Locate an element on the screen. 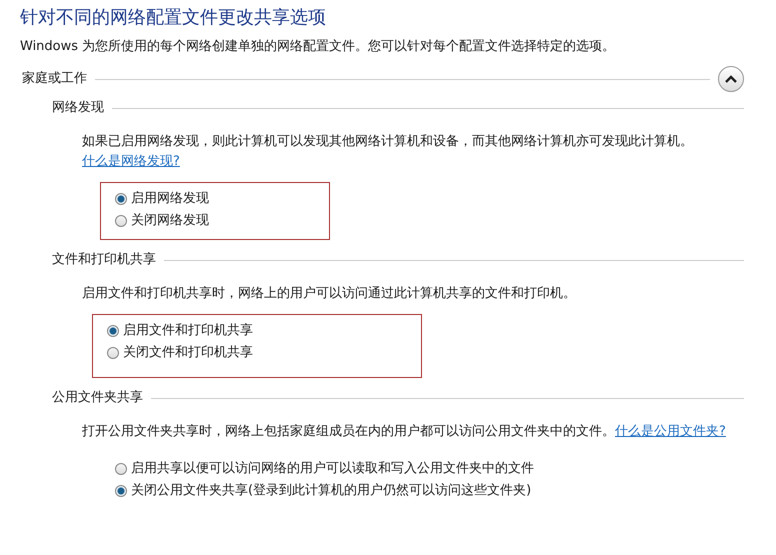 Image resolution: width=776 pixels, height=555 pixels. section-description: 如果已启用网络发现，则此计算机可以发现其他网络计算机和设备，而其他网络计算机亦可发现此计算机。 什么是网络发现? is located at coordinates (388, 152).